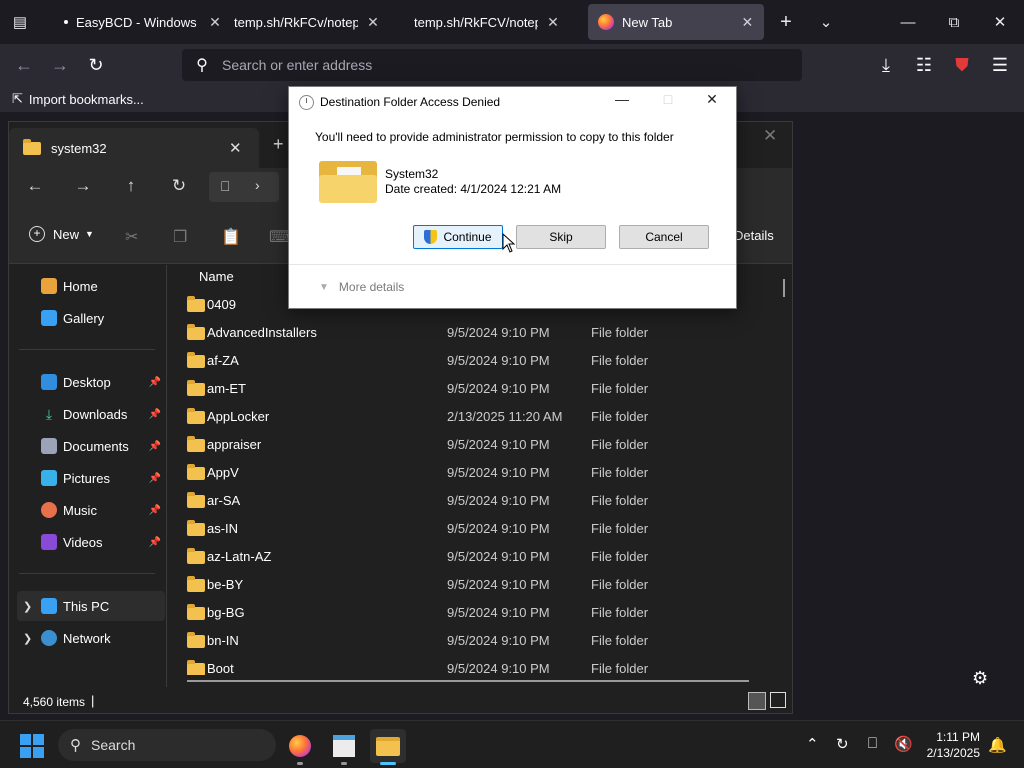 The height and width of the screenshot is (768, 1024). What do you see at coordinates (561, 237) in the screenshot?
I see `skip-button: Skip` at bounding box center [561, 237].